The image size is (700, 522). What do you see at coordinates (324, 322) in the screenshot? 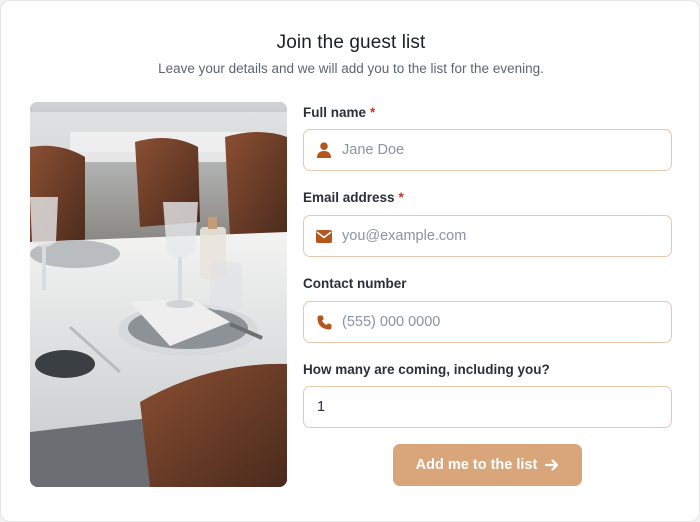
I see `phone-icon` at bounding box center [324, 322].